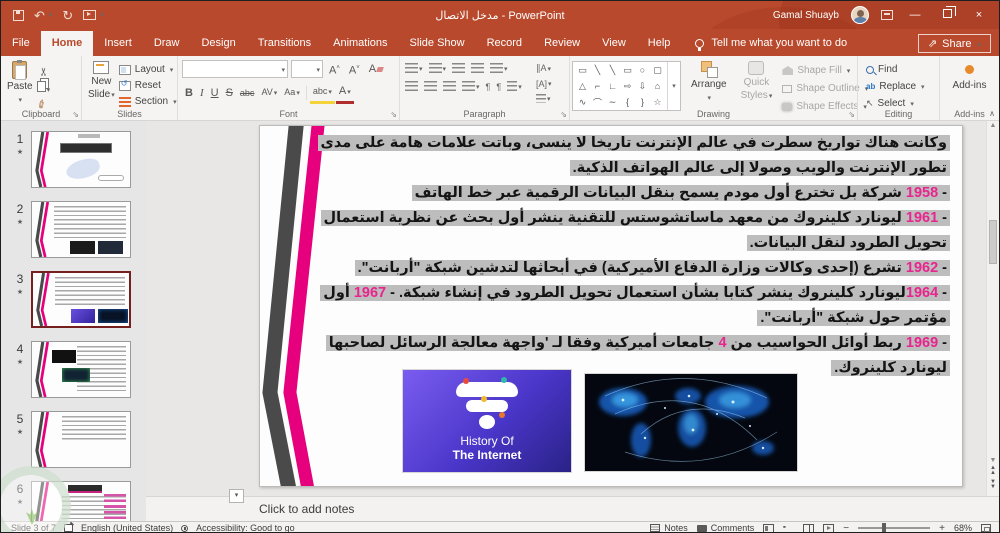 The width and height of the screenshot is (1000, 533). What do you see at coordinates (411, 86) in the screenshot?
I see `align-left-button` at bounding box center [411, 86].